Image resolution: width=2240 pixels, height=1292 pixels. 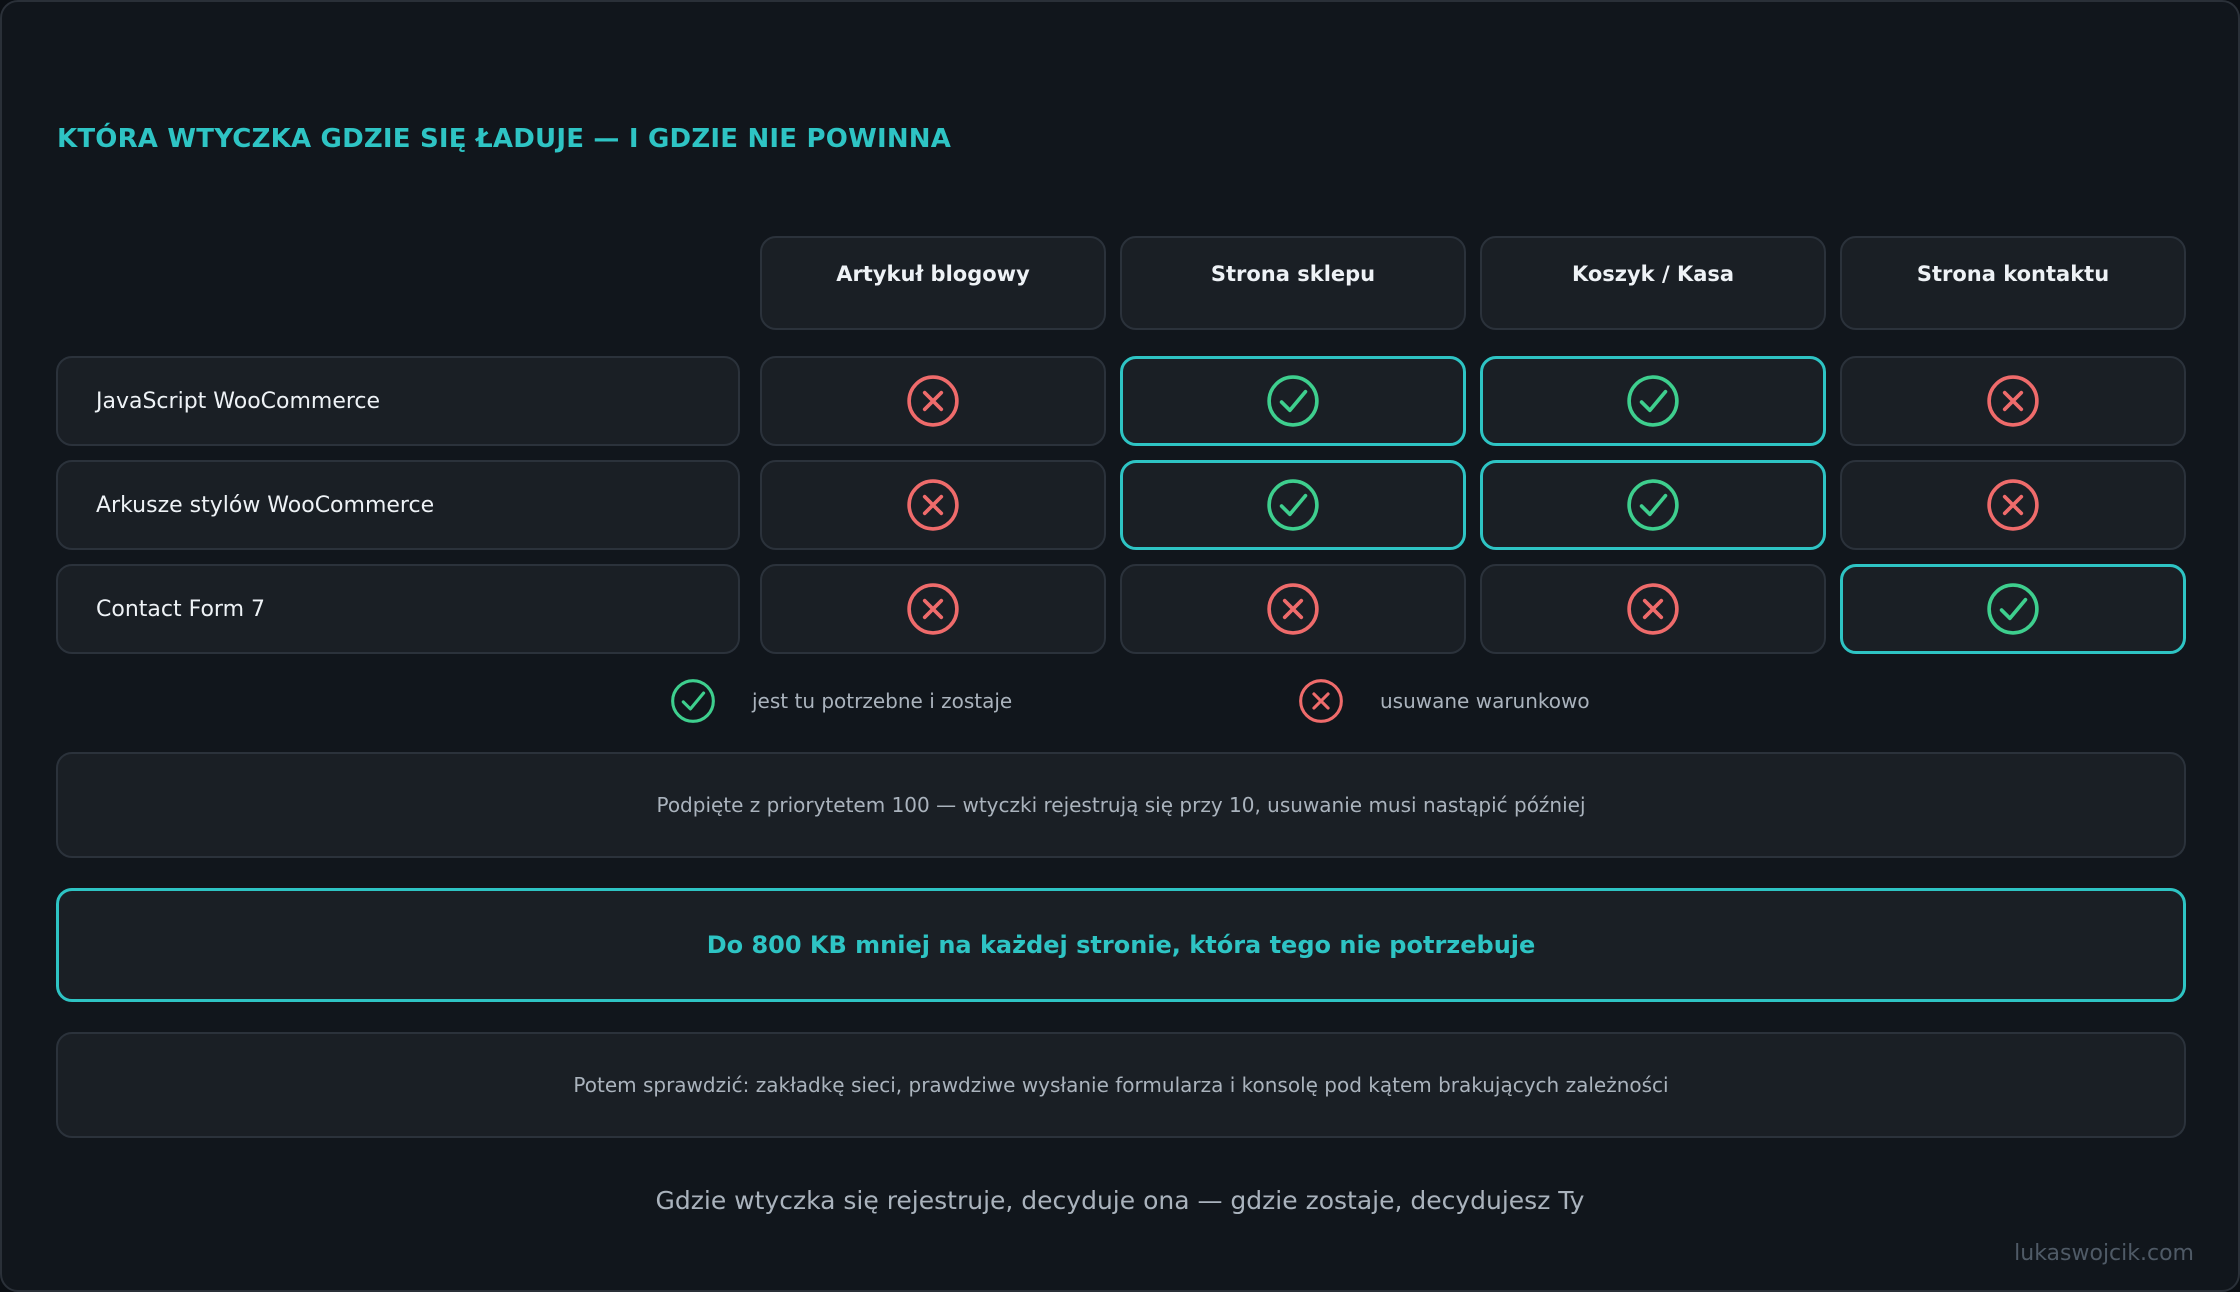 I want to click on legend-remove: usuwane warunkowo, so click(x=1444, y=701).